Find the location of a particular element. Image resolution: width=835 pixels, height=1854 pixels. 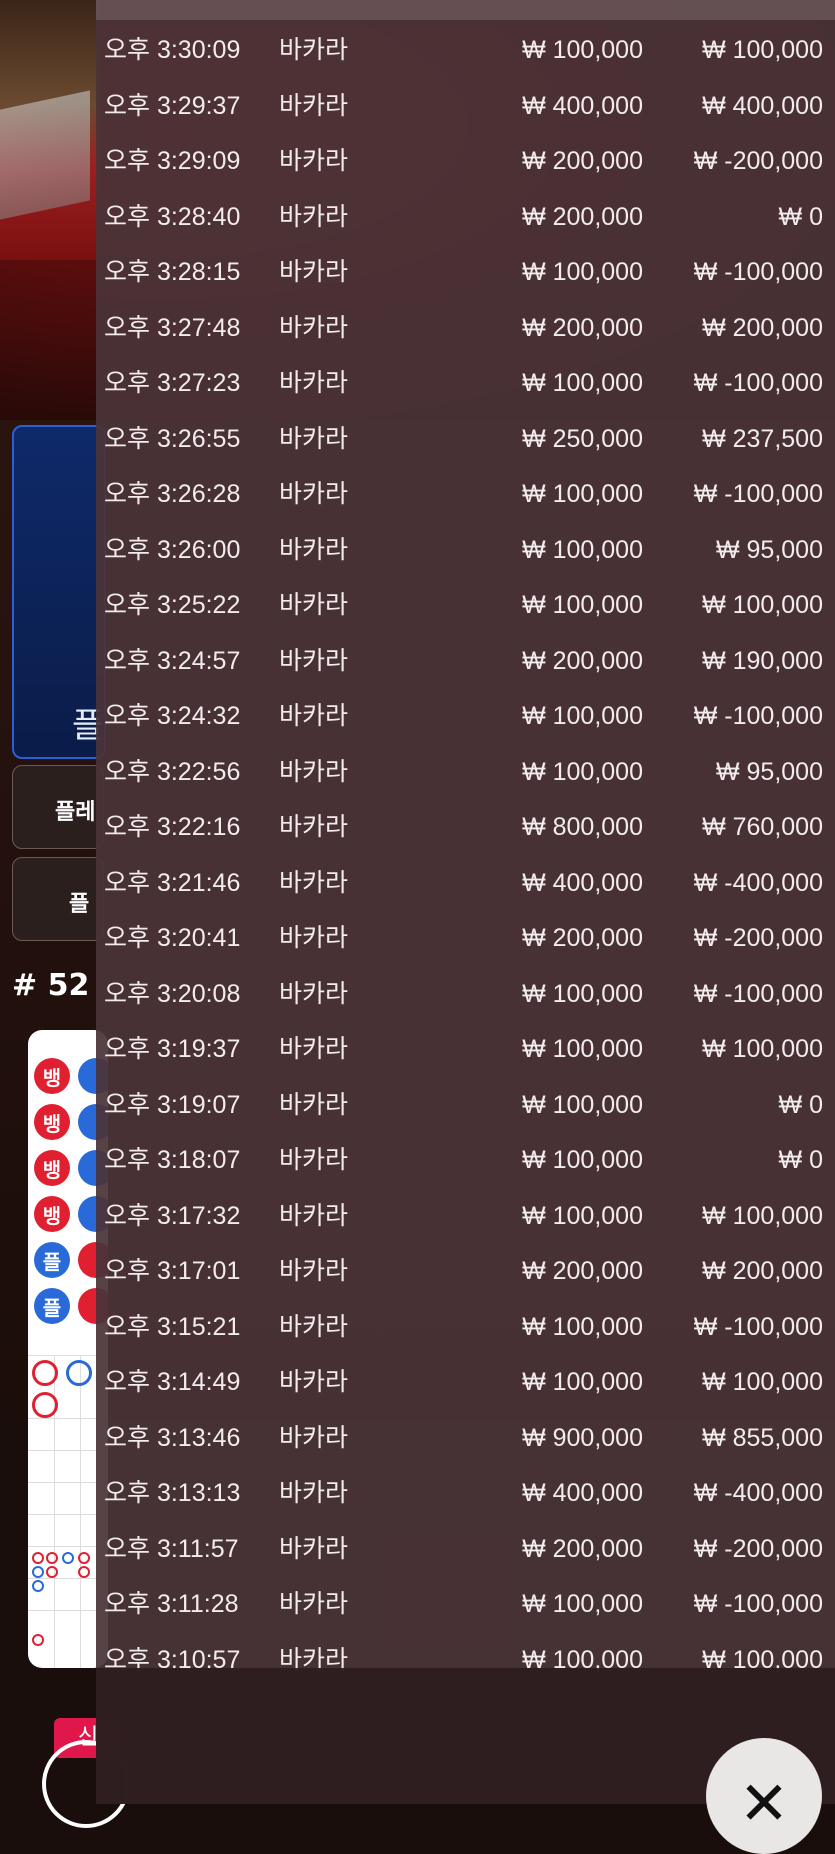

history-row: 오후 3:27:48 바카라 ₩ 200,000 ₩ 200,000 is located at coordinates (465, 329).